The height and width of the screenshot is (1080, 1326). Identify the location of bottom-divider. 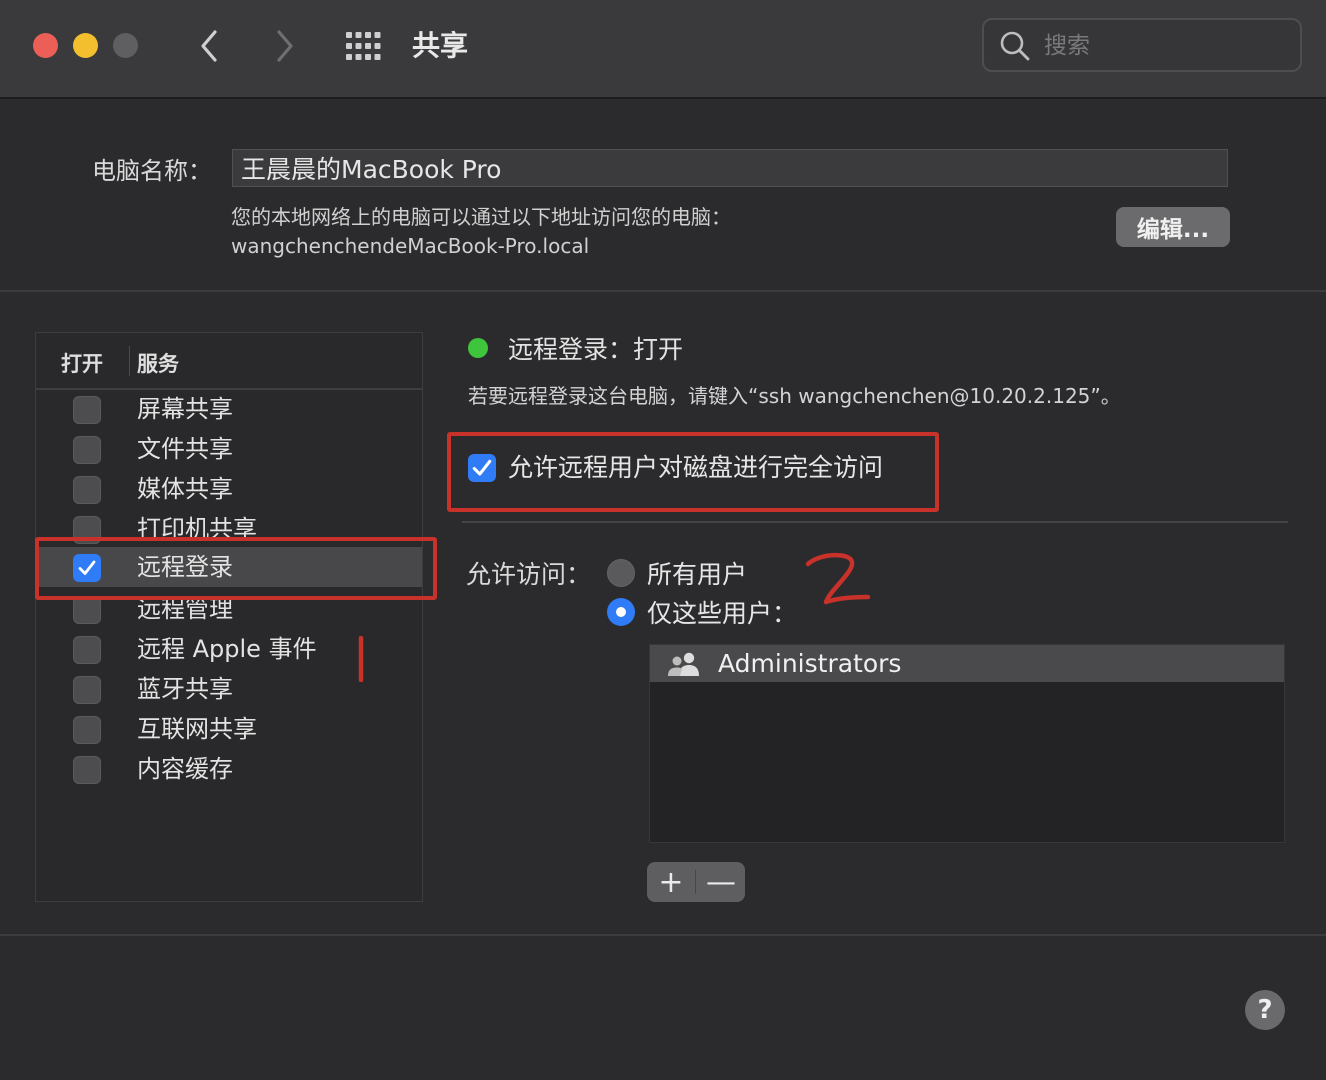
(663, 935).